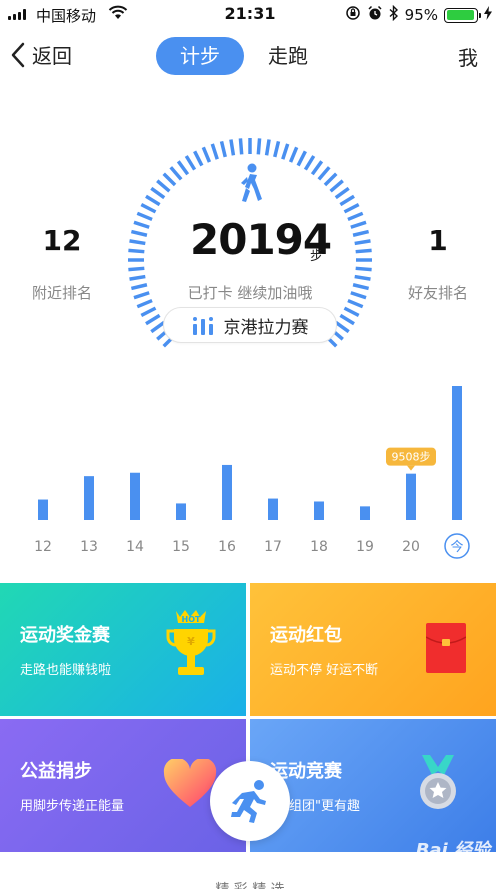  I want to click on status-bar: 中国移动 21:31 95%, so click(250, 14).